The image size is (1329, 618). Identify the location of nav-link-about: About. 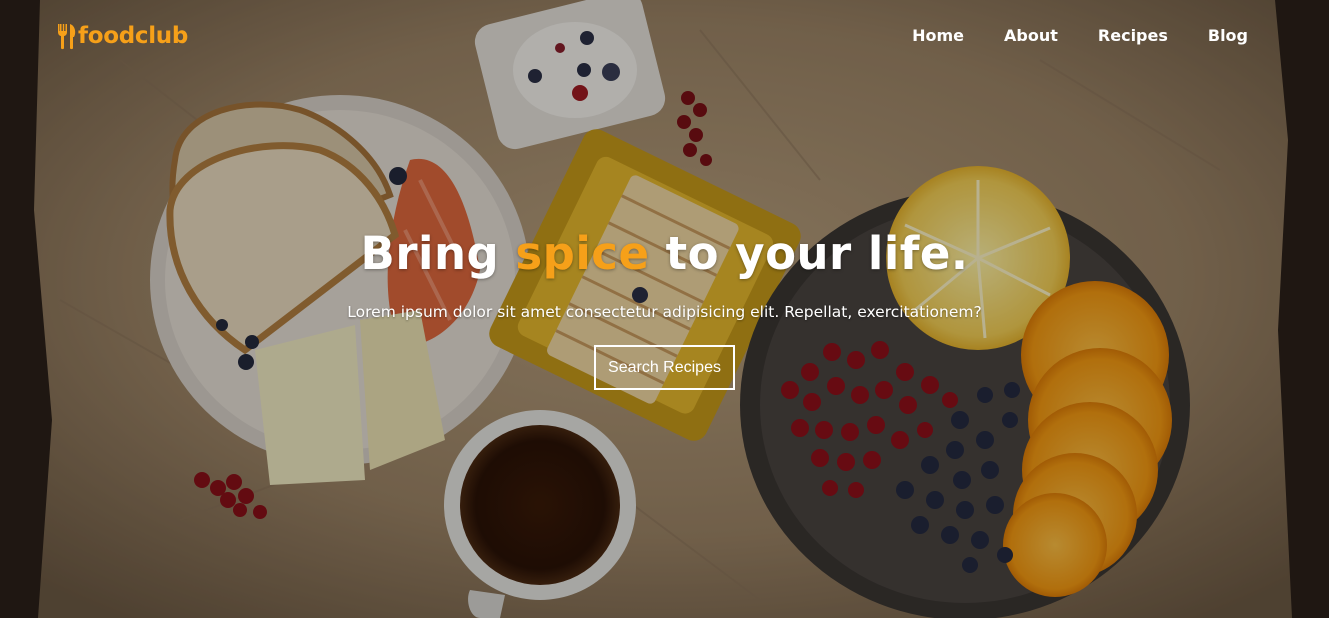
(1031, 35).